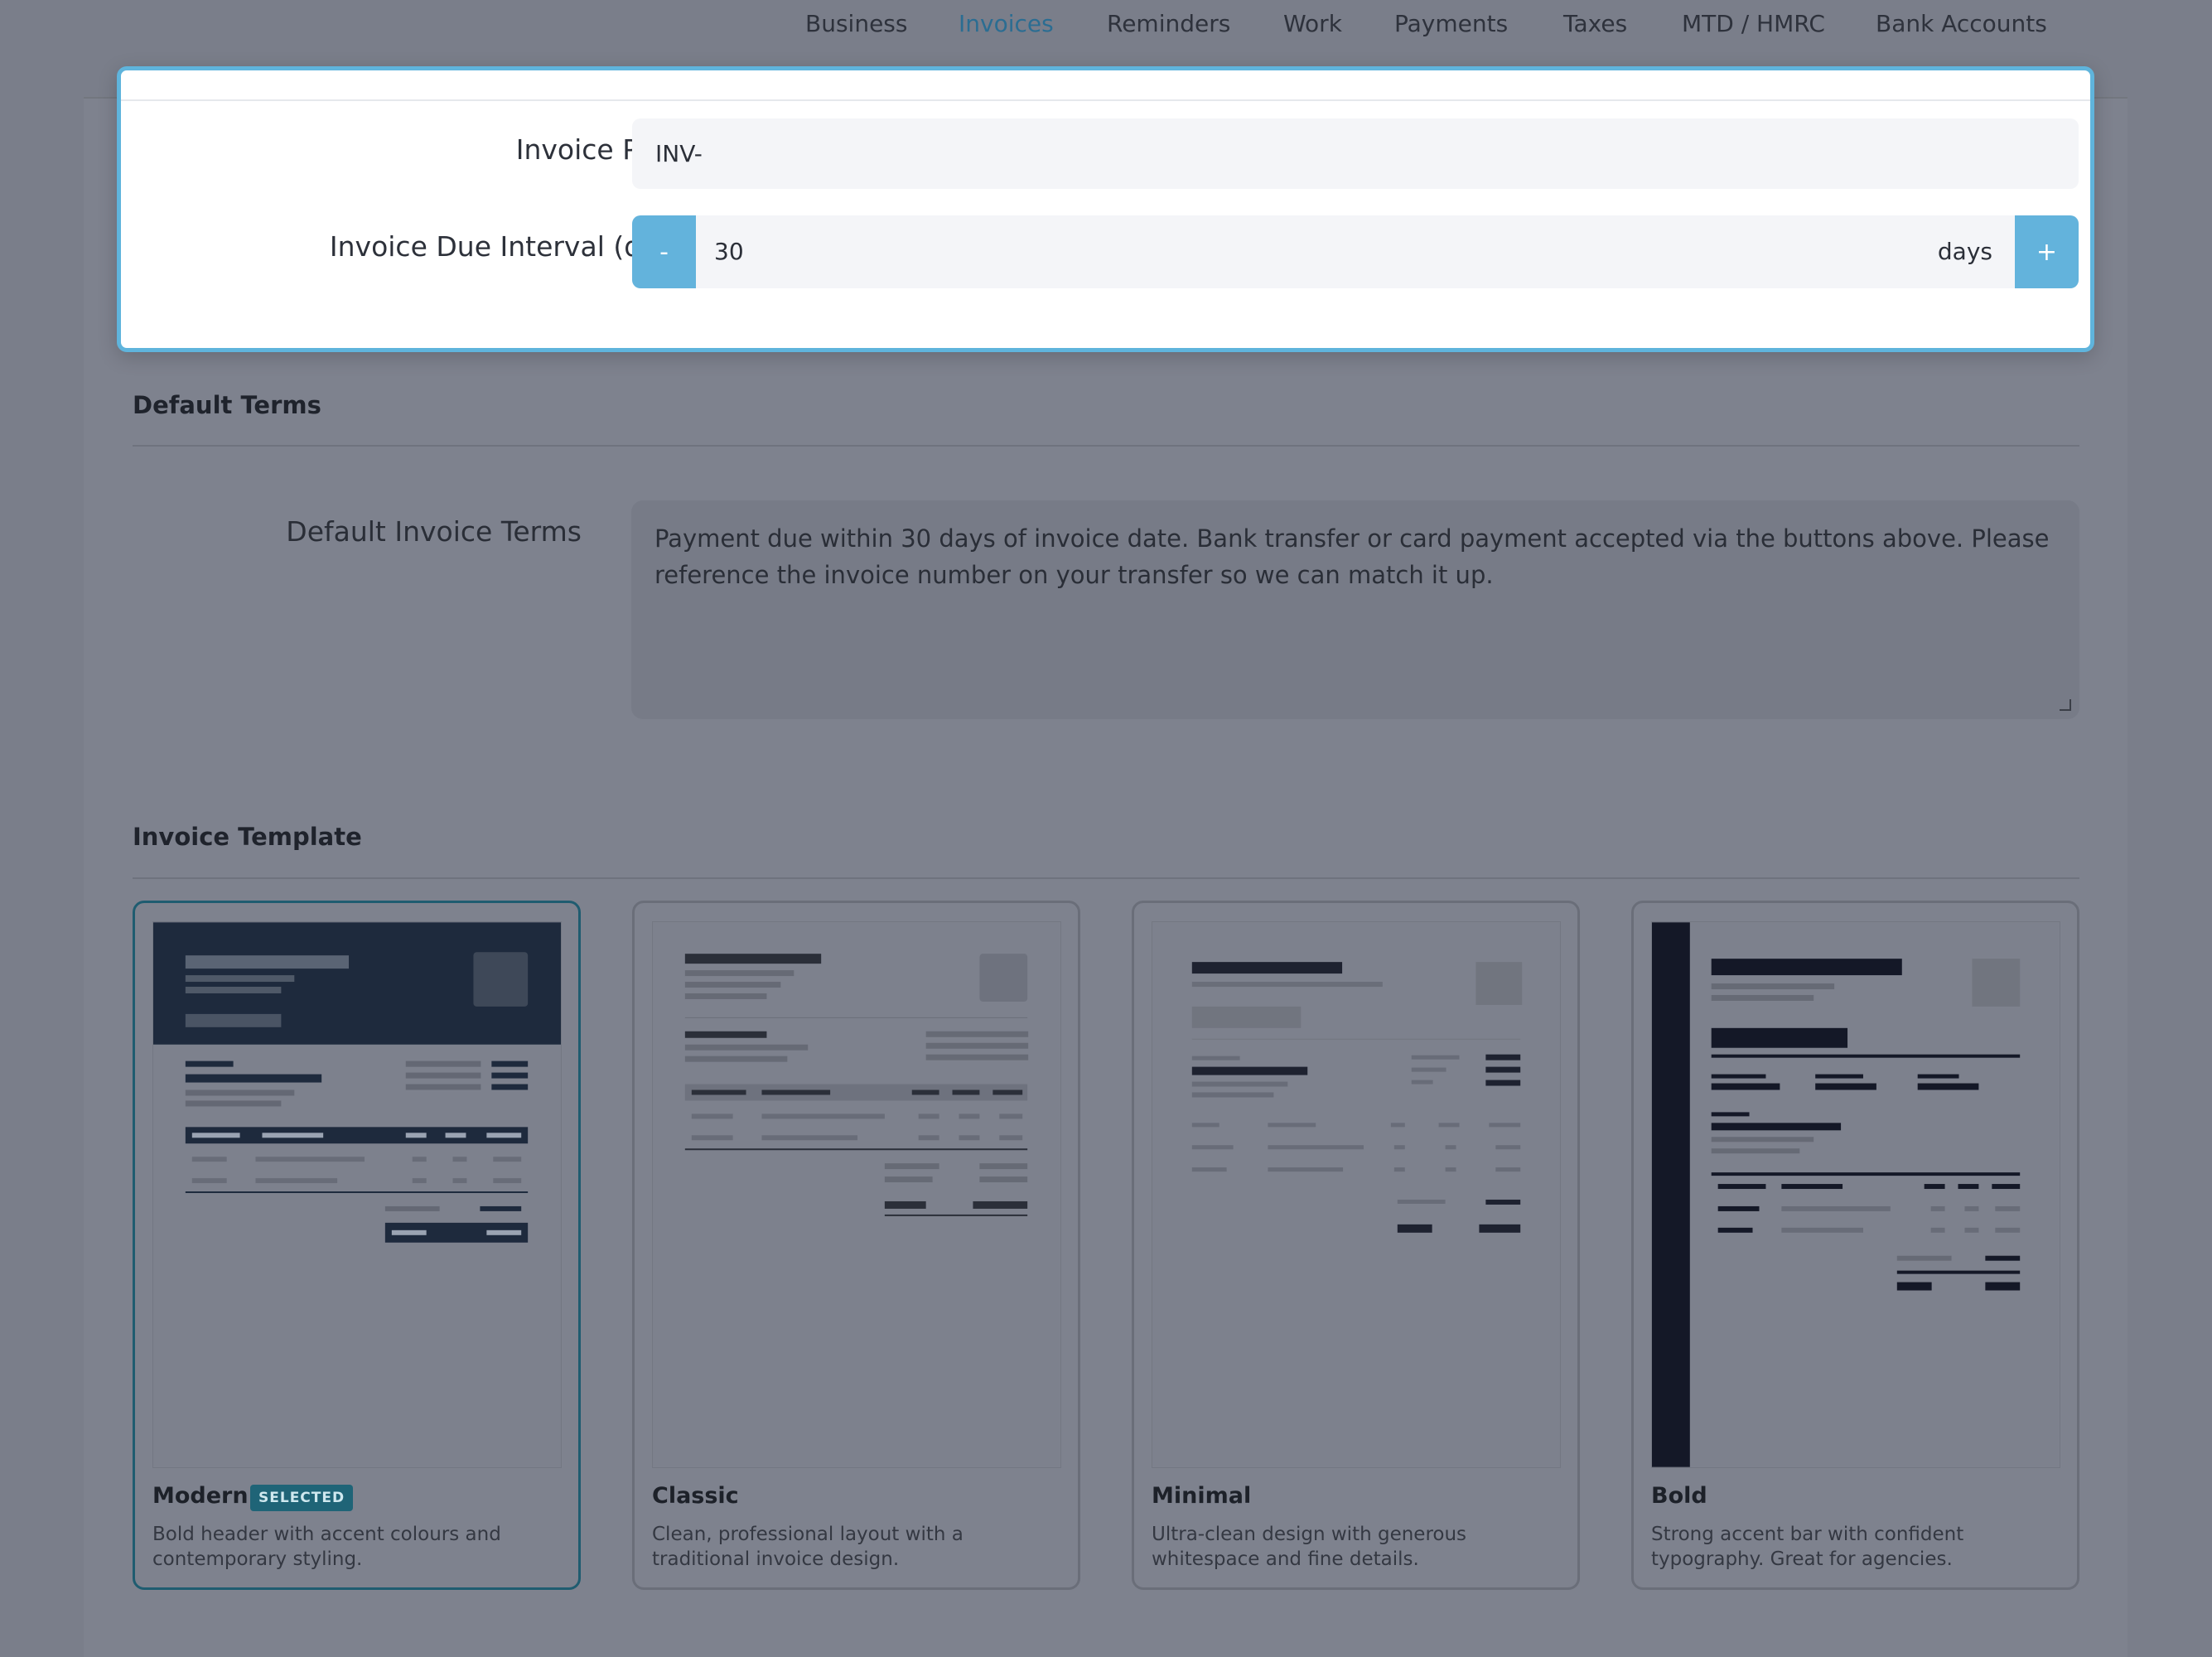  What do you see at coordinates (1202, 1496) in the screenshot?
I see `template-name: Minimal` at bounding box center [1202, 1496].